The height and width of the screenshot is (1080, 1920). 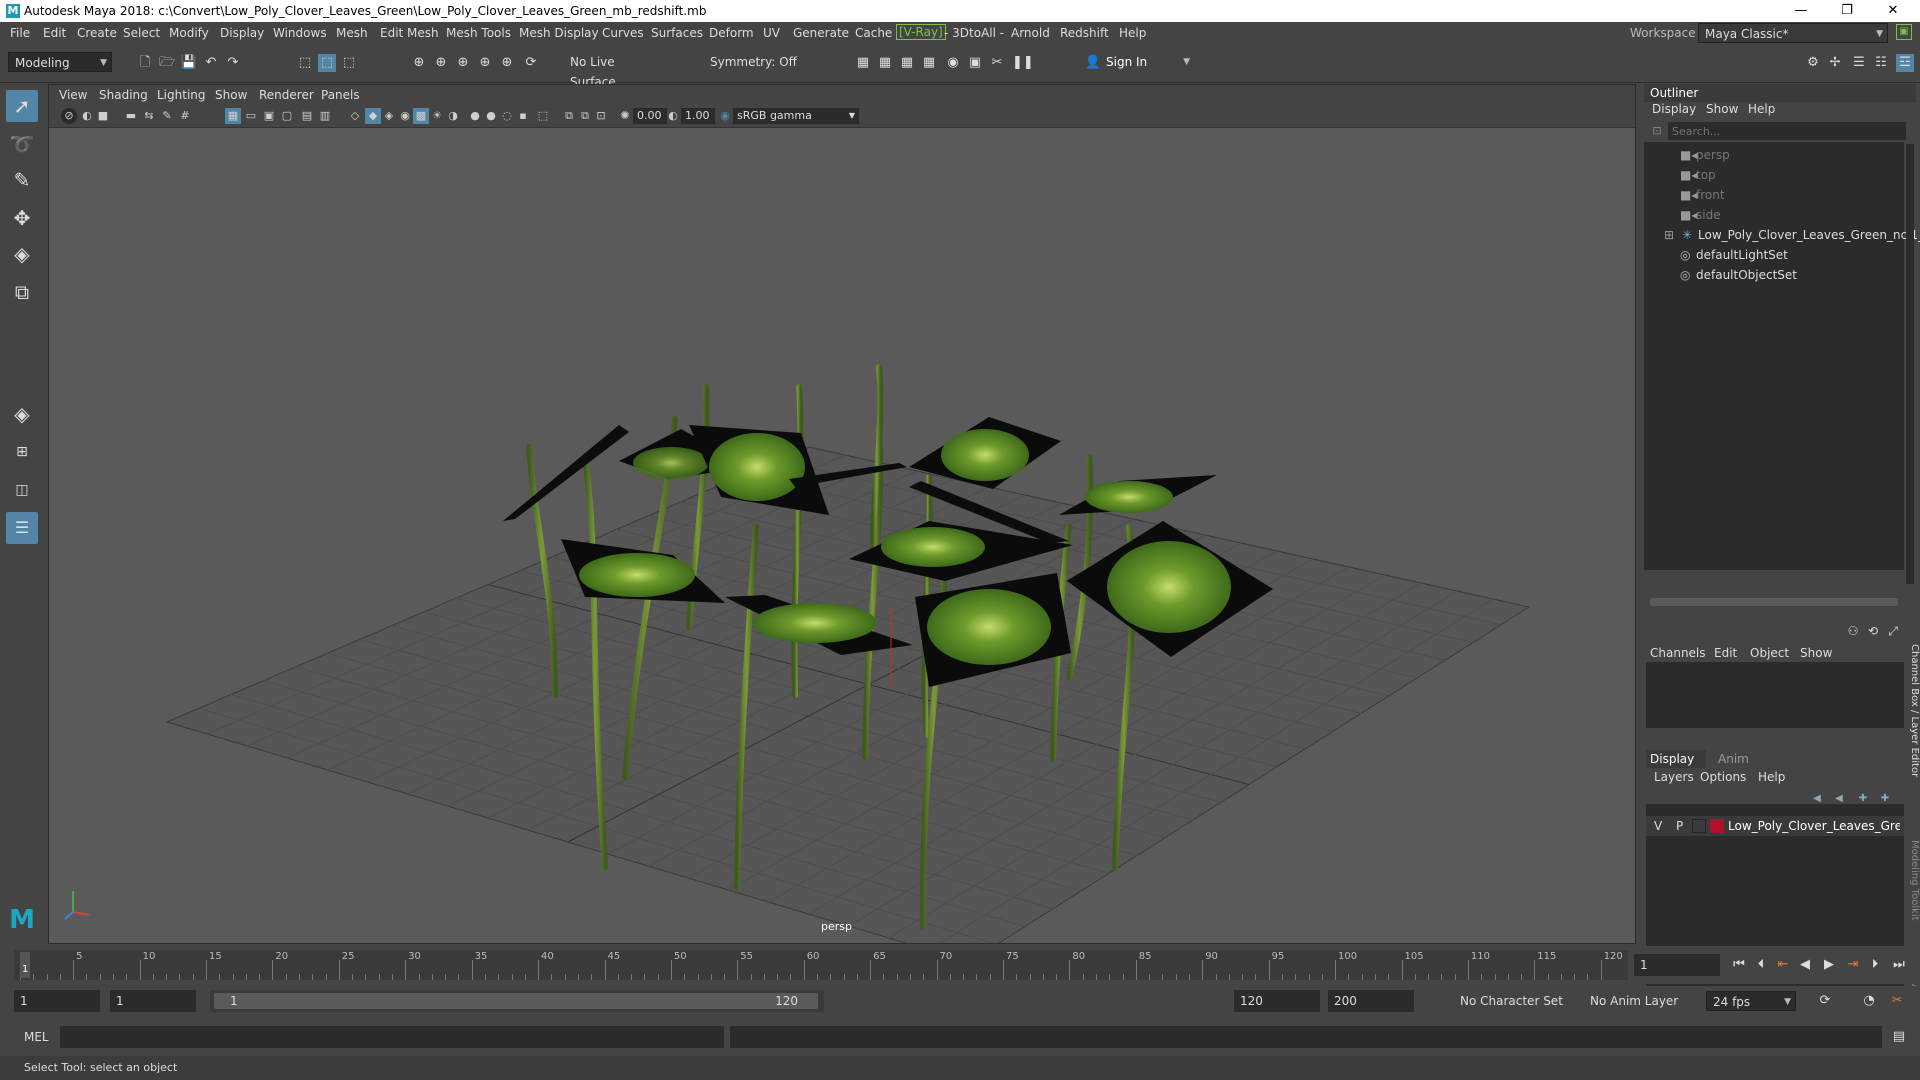 What do you see at coordinates (1722, 109) in the screenshot?
I see `outliner-menu-show: Show` at bounding box center [1722, 109].